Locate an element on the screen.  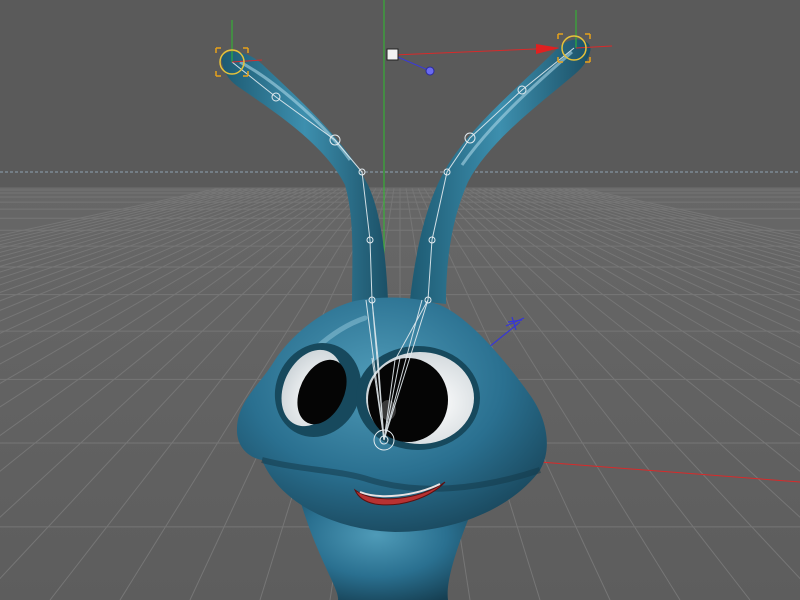
right-eye is located at coordinates (418, 398).